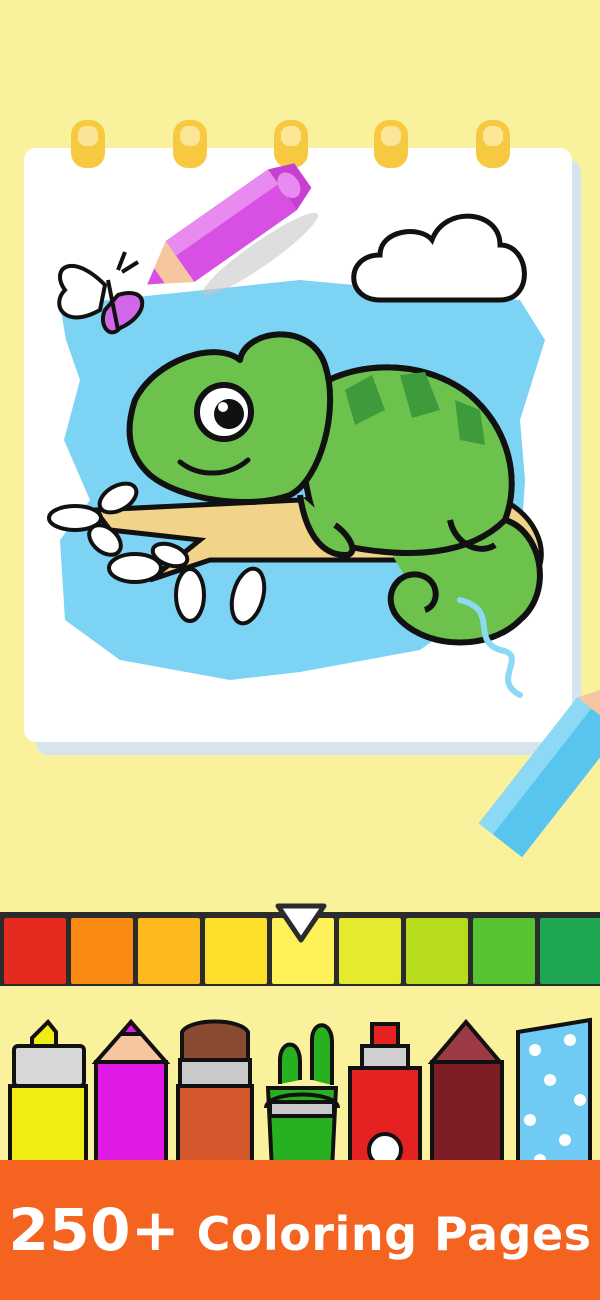 Image resolution: width=600 pixels, height=1300 pixels. What do you see at coordinates (131, 1094) in the screenshot?
I see `tool-pencil` at bounding box center [131, 1094].